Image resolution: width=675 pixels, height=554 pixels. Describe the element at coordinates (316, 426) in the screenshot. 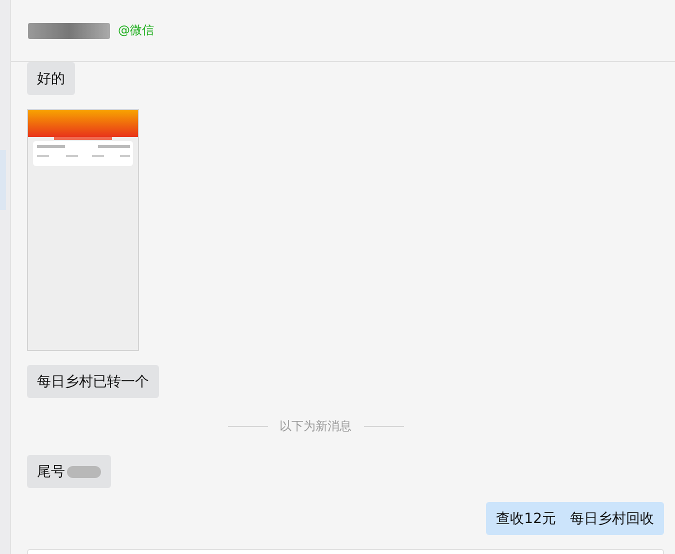

I see `new-messages-divider: 以下为新消息` at that location.